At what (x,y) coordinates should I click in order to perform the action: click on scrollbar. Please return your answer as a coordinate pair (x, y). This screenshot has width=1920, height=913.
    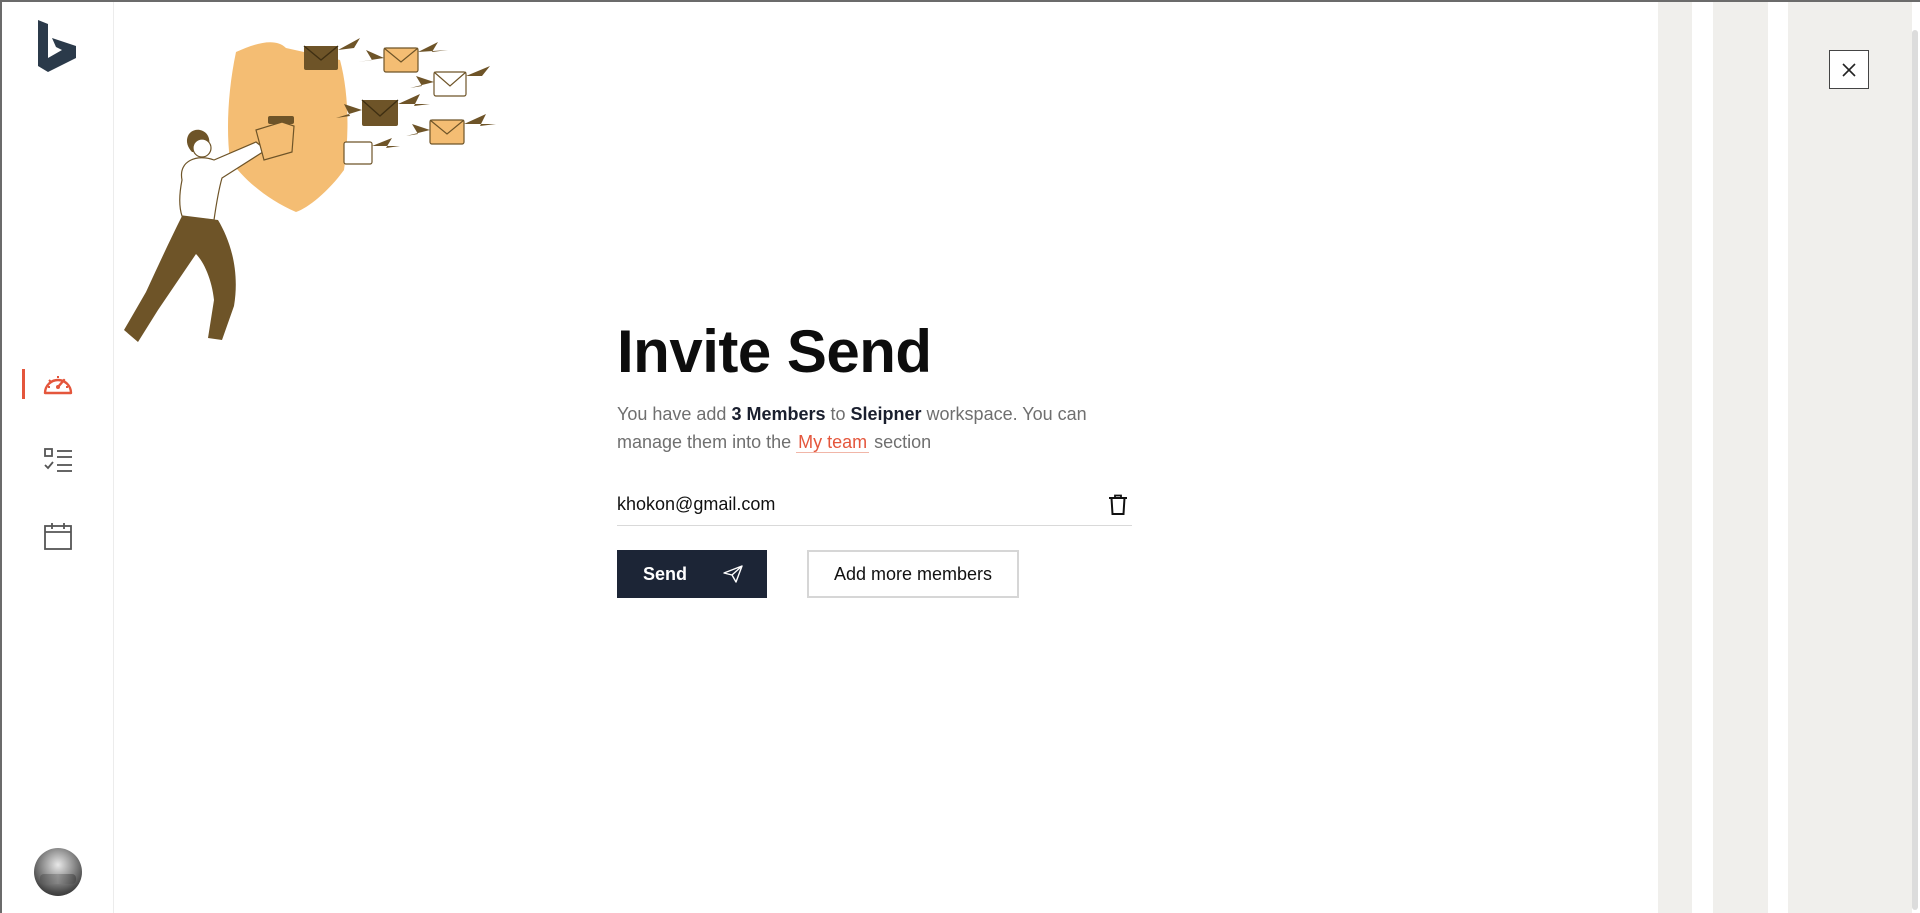
    Looking at the image, I should click on (1915, 470).